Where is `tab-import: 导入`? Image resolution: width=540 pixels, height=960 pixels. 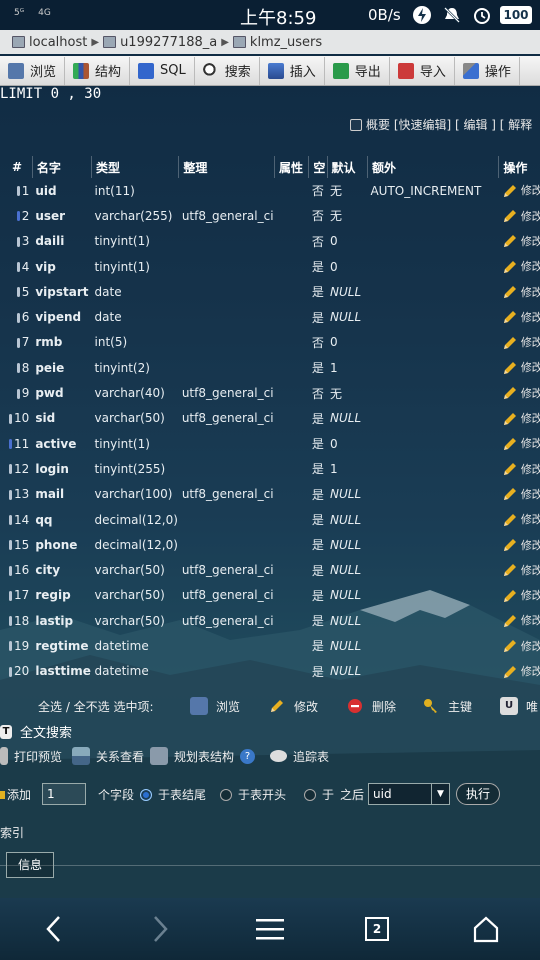
tab-import: 导入 is located at coordinates (422, 70).